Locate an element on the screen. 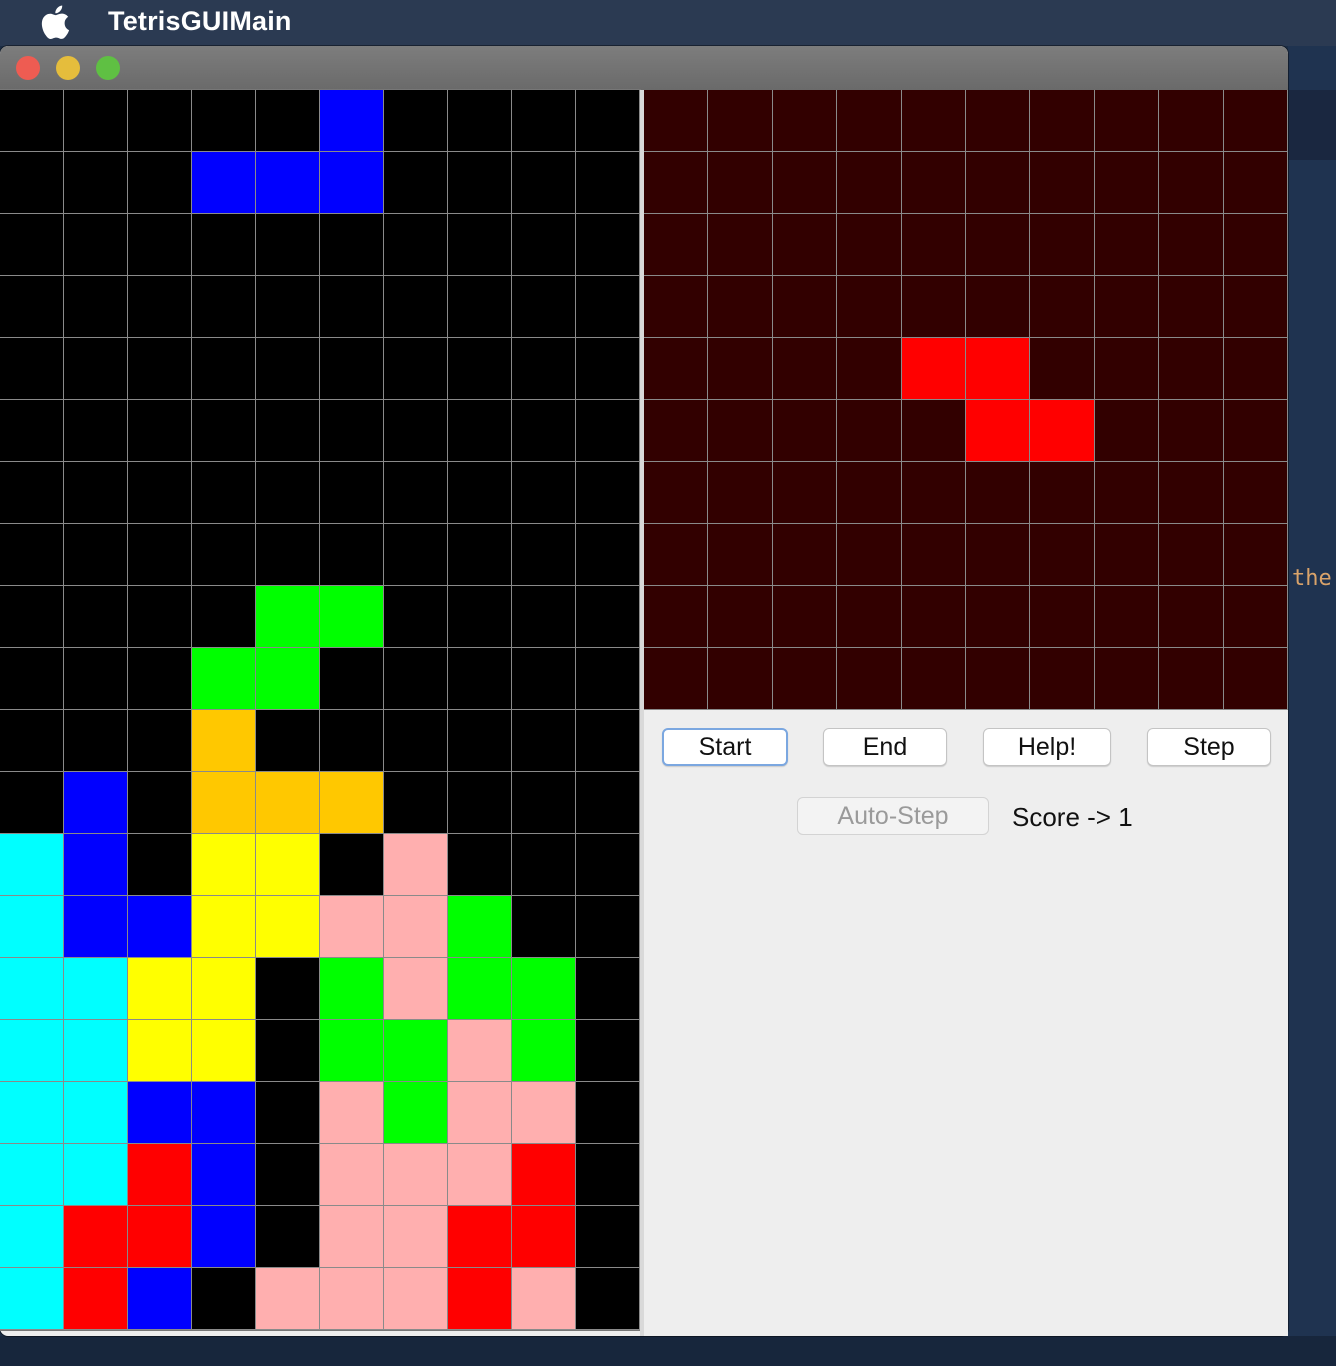 Image resolution: width=1336 pixels, height=1366 pixels. end-button: End is located at coordinates (885, 747).